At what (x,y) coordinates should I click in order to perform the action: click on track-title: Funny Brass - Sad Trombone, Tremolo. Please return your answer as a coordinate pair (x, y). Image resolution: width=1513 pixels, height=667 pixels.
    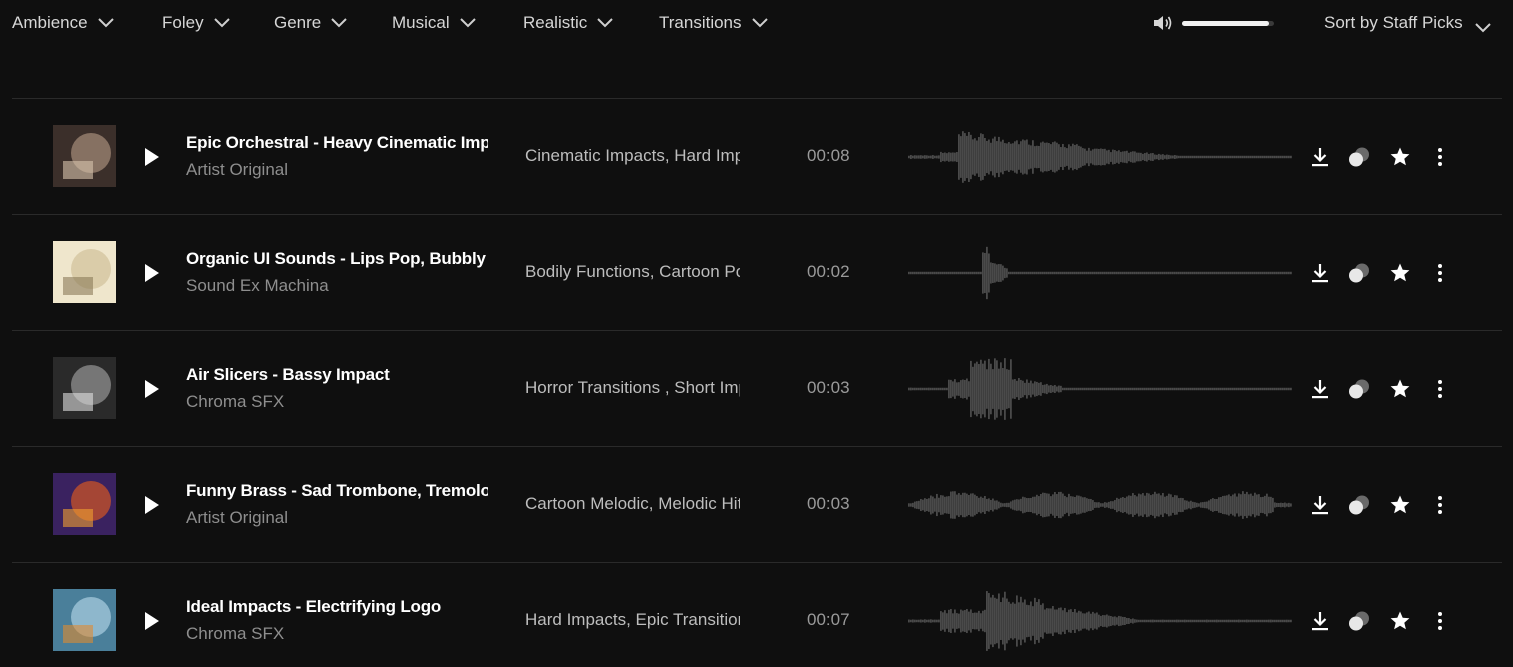
    Looking at the image, I should click on (337, 491).